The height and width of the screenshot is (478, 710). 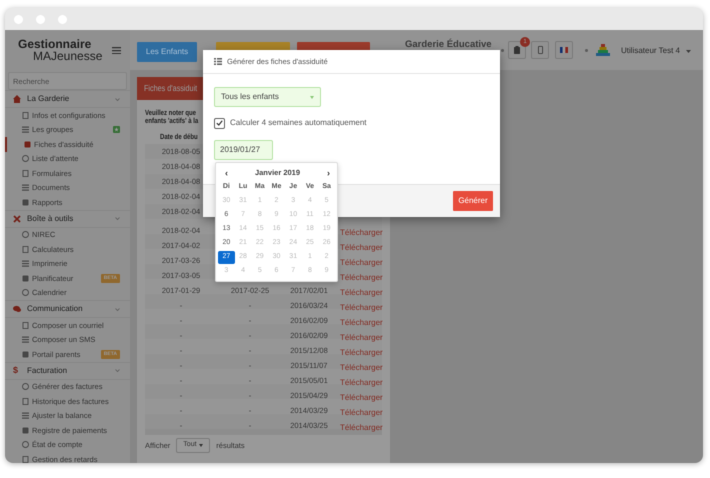 I want to click on child-select: Tous les enfants, so click(x=267, y=97).